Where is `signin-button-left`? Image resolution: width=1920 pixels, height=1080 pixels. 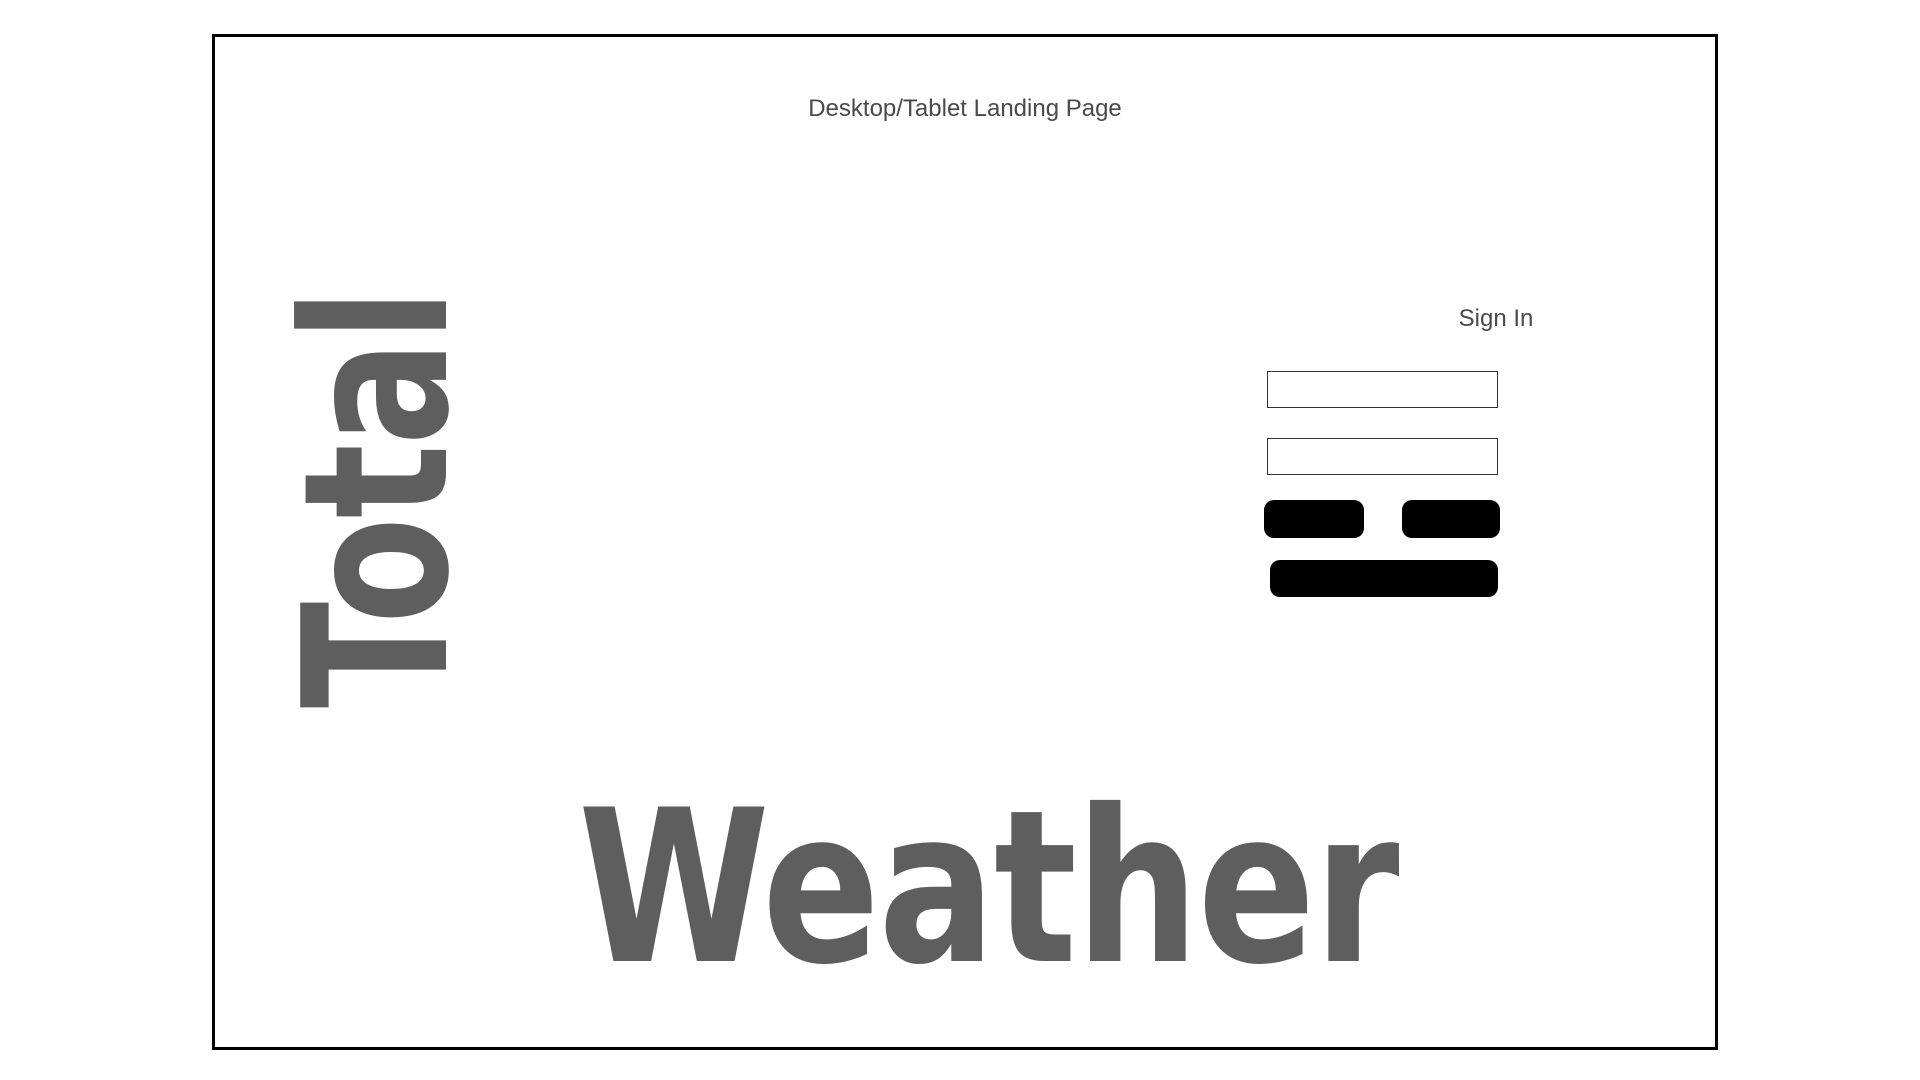
signin-button-left is located at coordinates (1314, 519).